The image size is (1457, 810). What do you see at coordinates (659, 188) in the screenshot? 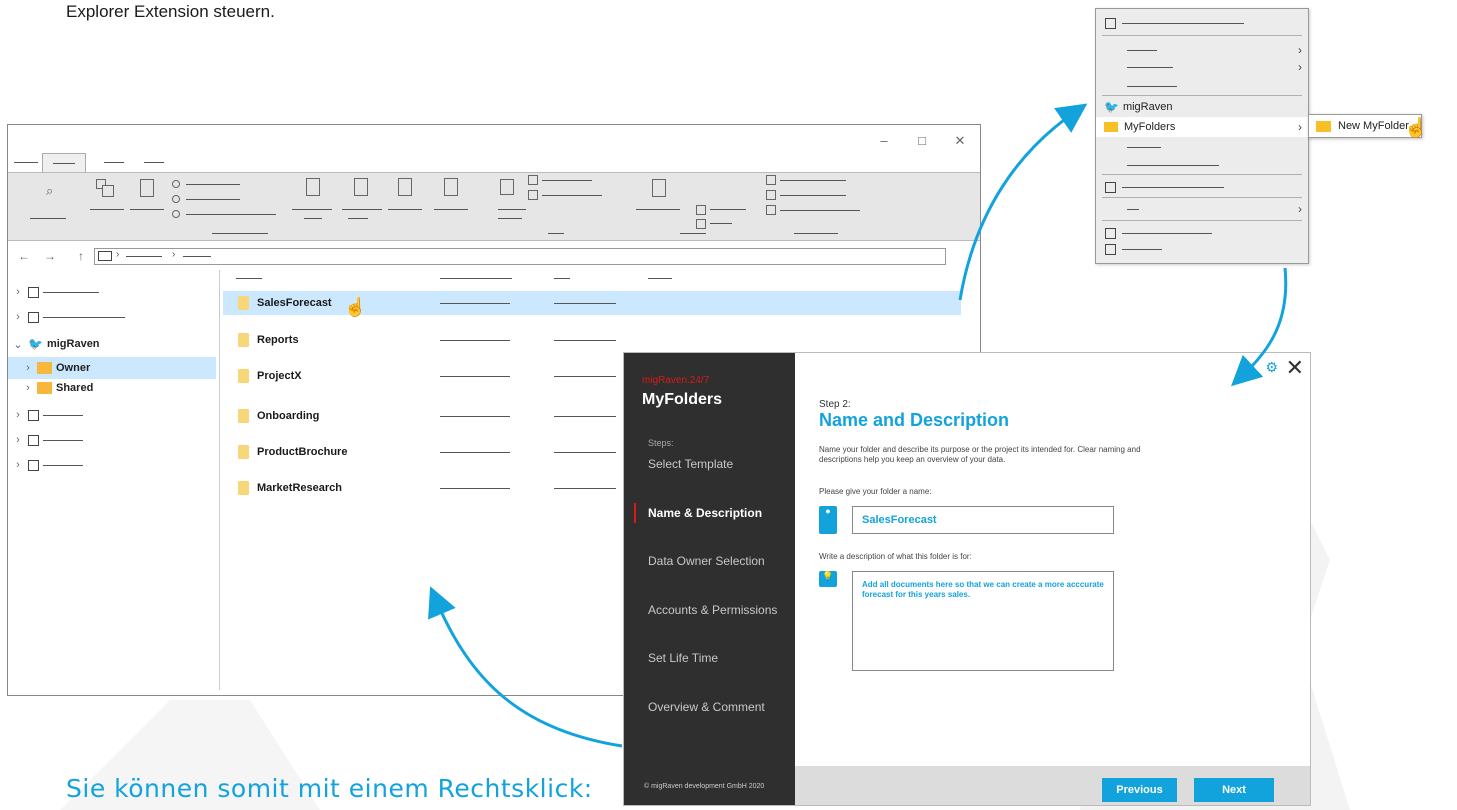
I see `properties-icon` at bounding box center [659, 188].